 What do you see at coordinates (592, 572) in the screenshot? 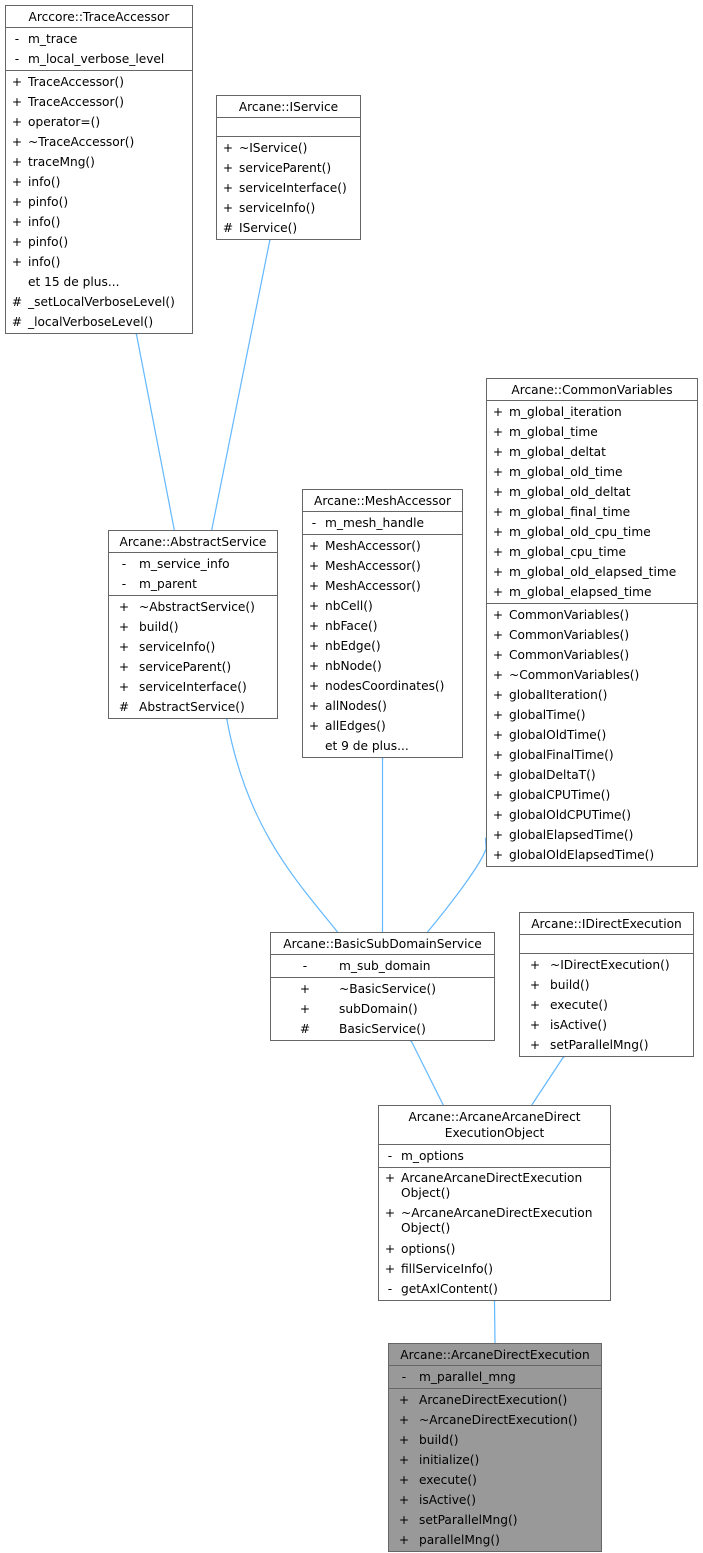
I see `class-attribute: + m_global_old_elapsed_time` at bounding box center [592, 572].